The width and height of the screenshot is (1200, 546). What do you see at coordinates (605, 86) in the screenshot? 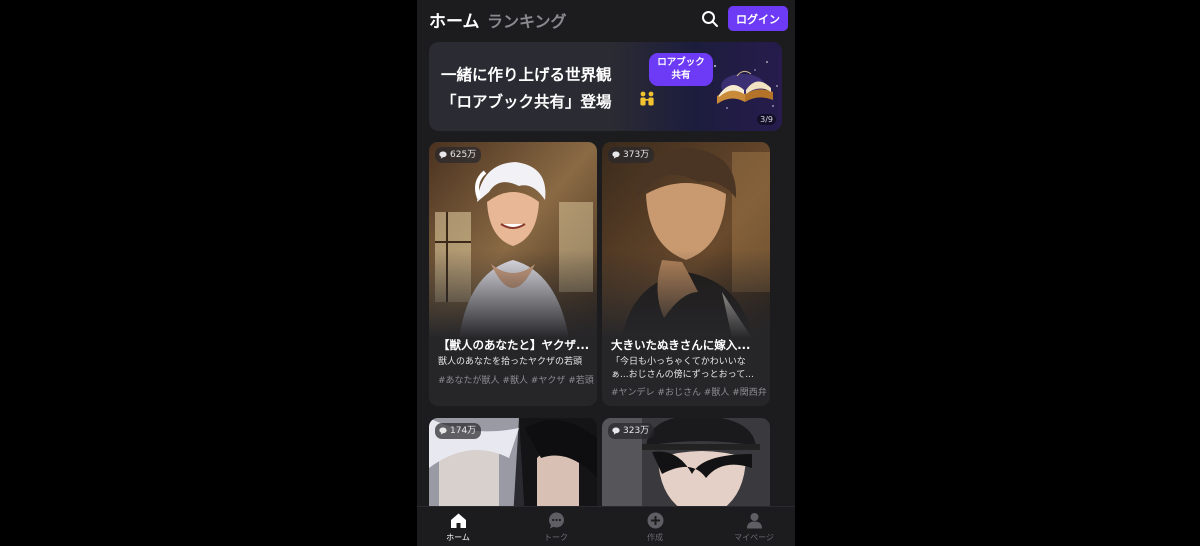
I see `promo-banner: 一緒に作り上げる世界観 「ロアブック共有」登場 ロアブック 共有 3/9` at bounding box center [605, 86].